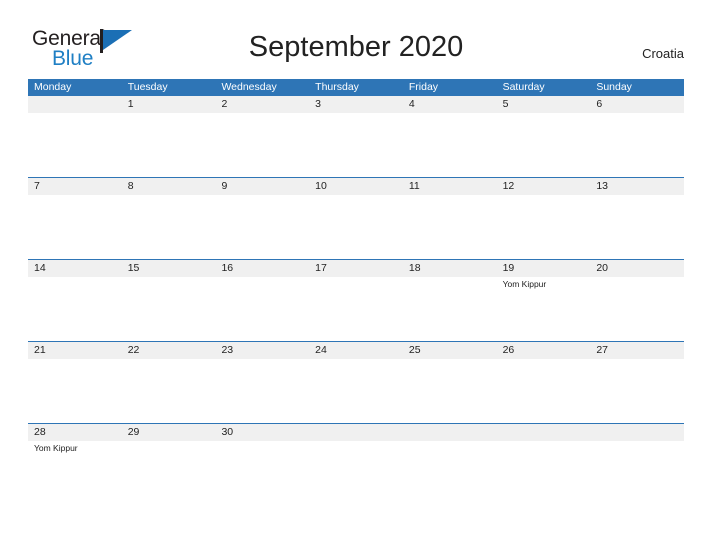 The height and width of the screenshot is (550, 712). Describe the element at coordinates (147, 87) in the screenshot. I see `weekday-header-tuesday: Tuesday` at that location.